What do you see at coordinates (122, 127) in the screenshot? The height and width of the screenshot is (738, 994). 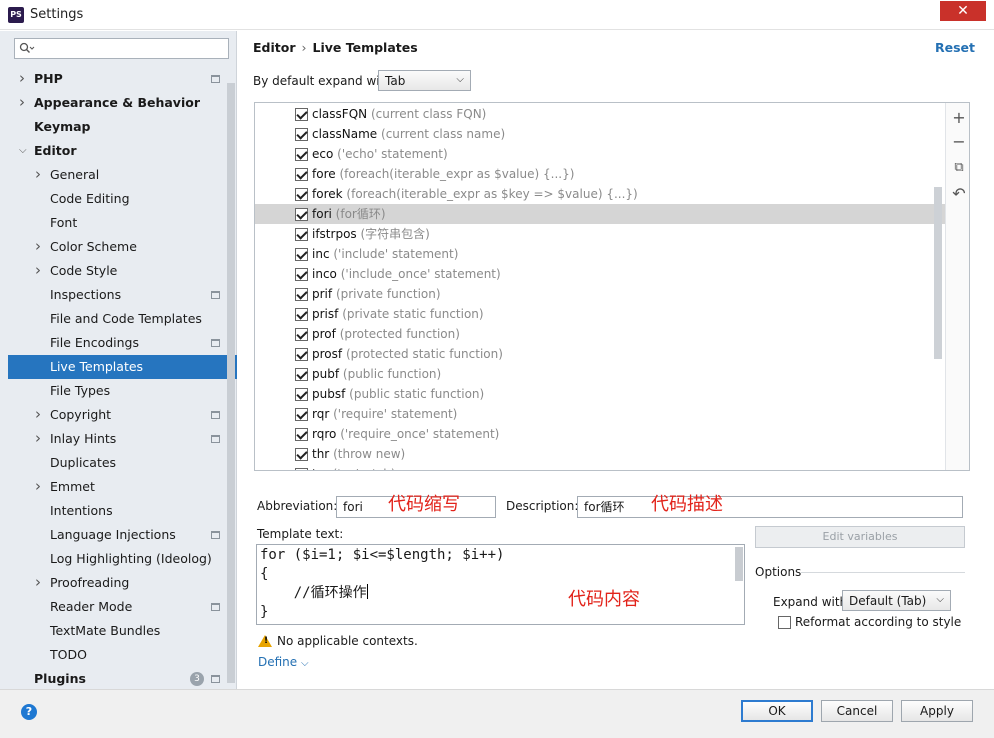 I see `sidebar-item: Keymap` at bounding box center [122, 127].